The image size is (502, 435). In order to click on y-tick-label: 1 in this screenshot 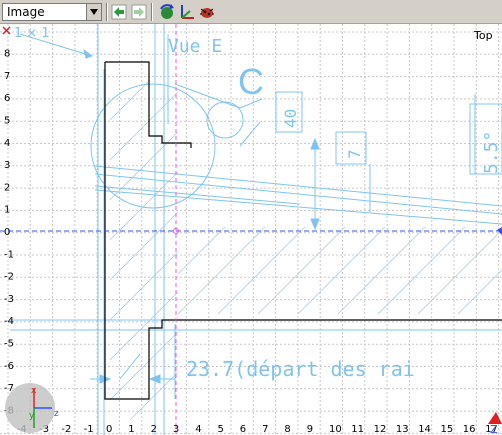, I will do `click(7, 210)`.